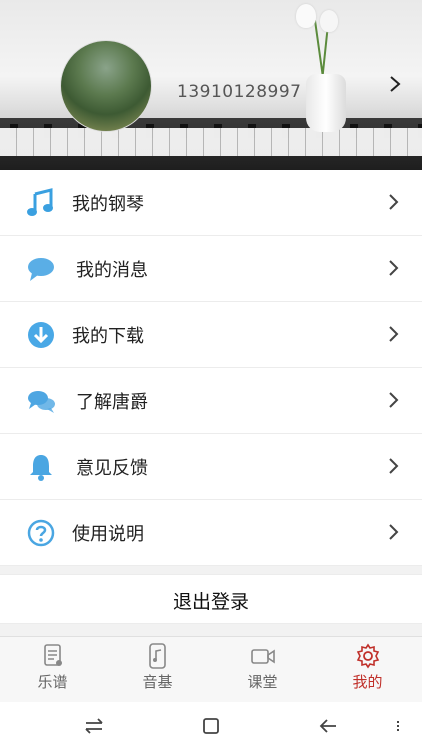 This screenshot has width=422, height=750. Describe the element at coordinates (211, 401) in the screenshot. I see `menu-item-about: 了解唐爵` at that location.